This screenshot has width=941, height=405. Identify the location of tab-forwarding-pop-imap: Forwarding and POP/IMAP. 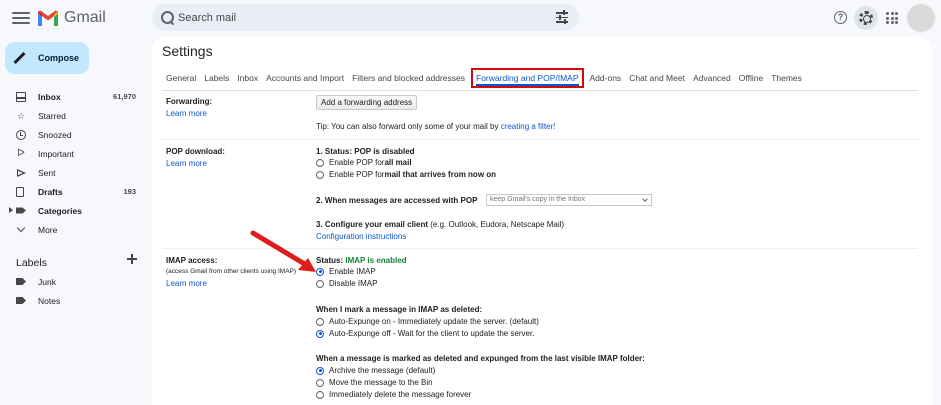
(527, 78).